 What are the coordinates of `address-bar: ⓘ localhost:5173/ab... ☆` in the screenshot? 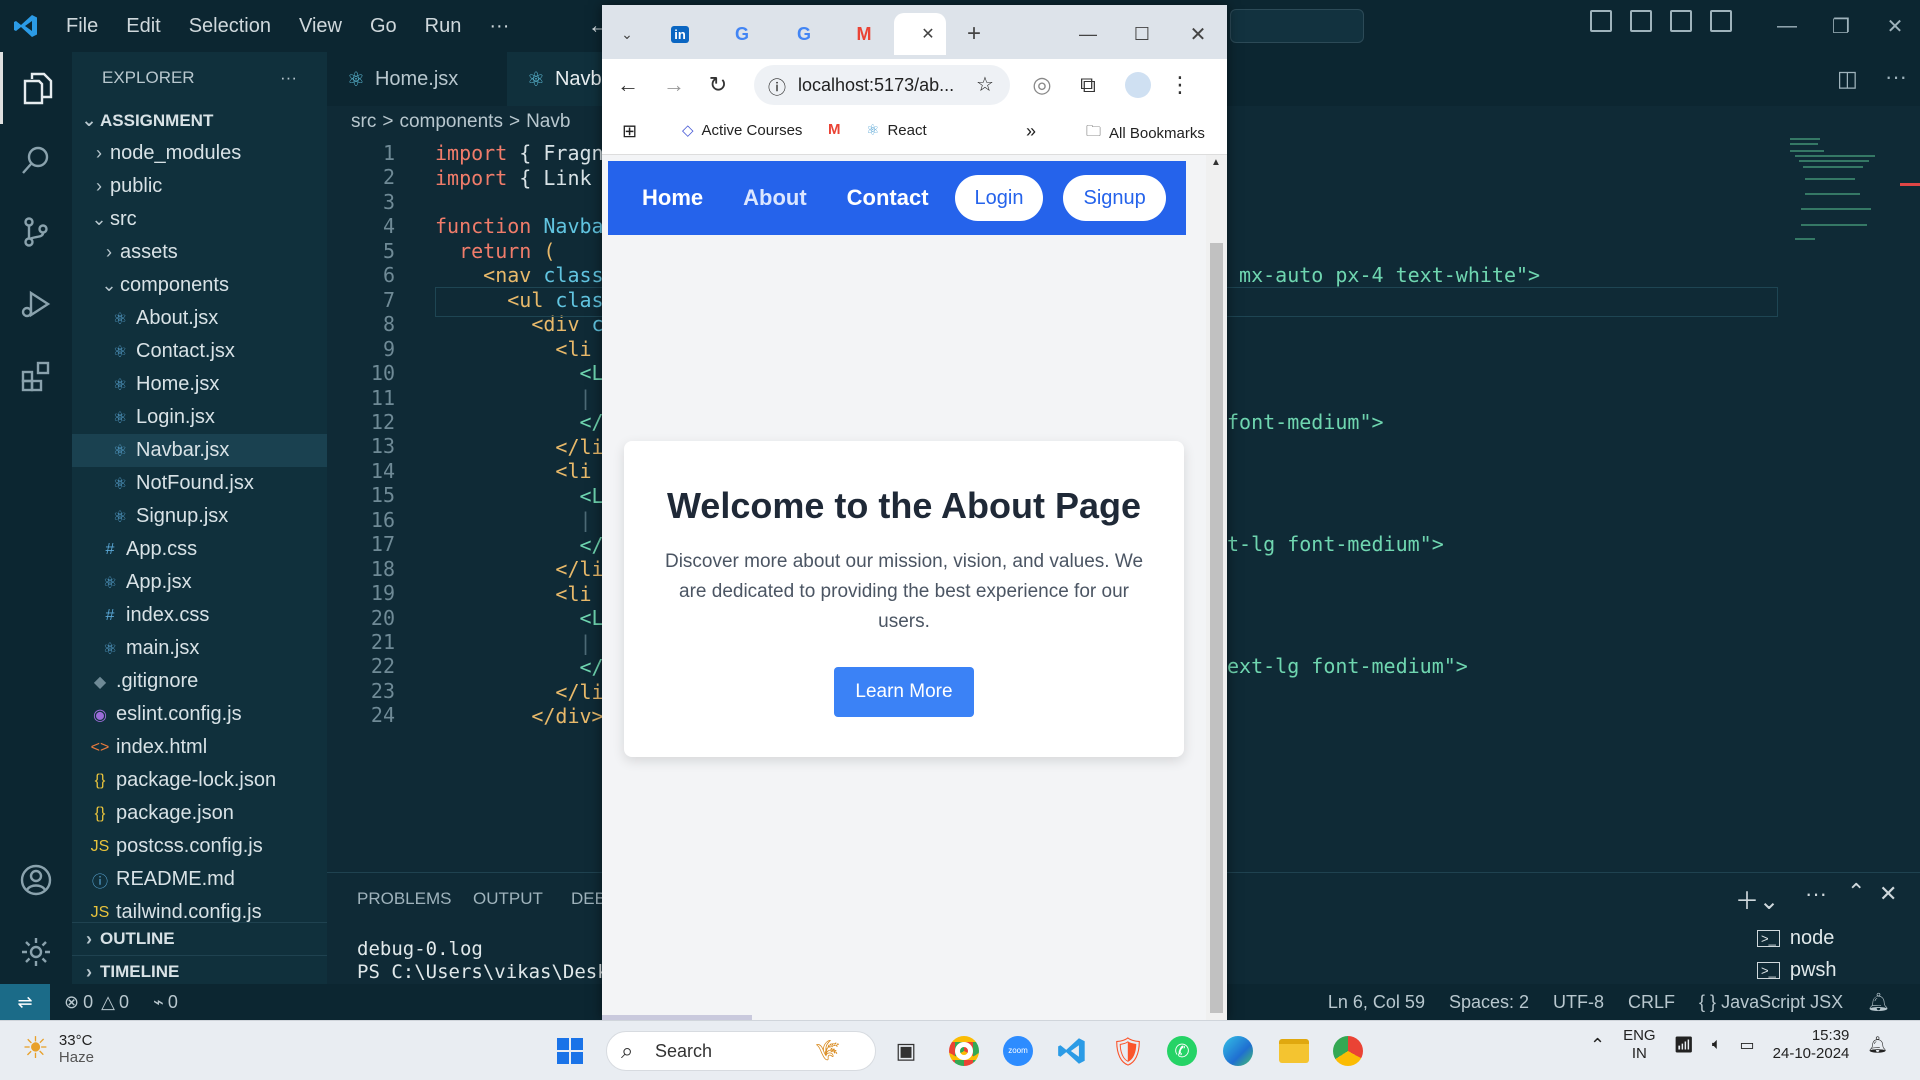 It's located at (882, 85).